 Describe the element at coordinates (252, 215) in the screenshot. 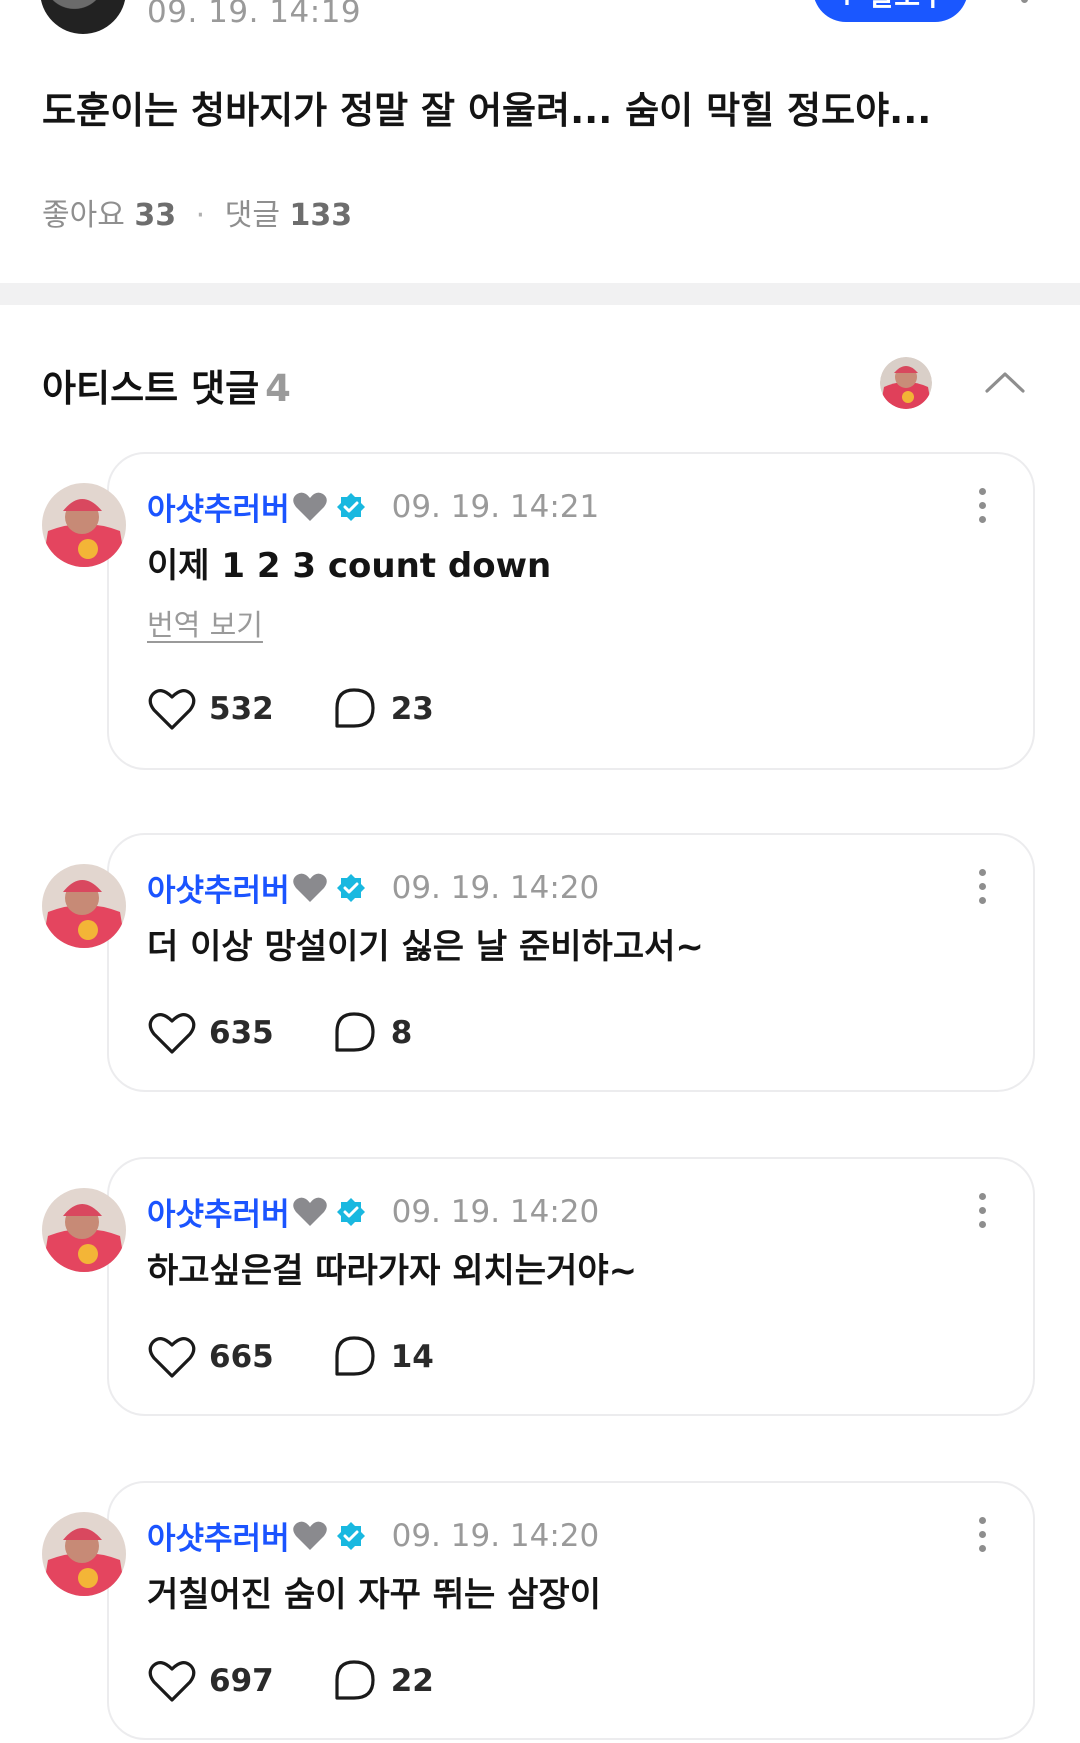

I see `comments-label: 댓글` at that location.